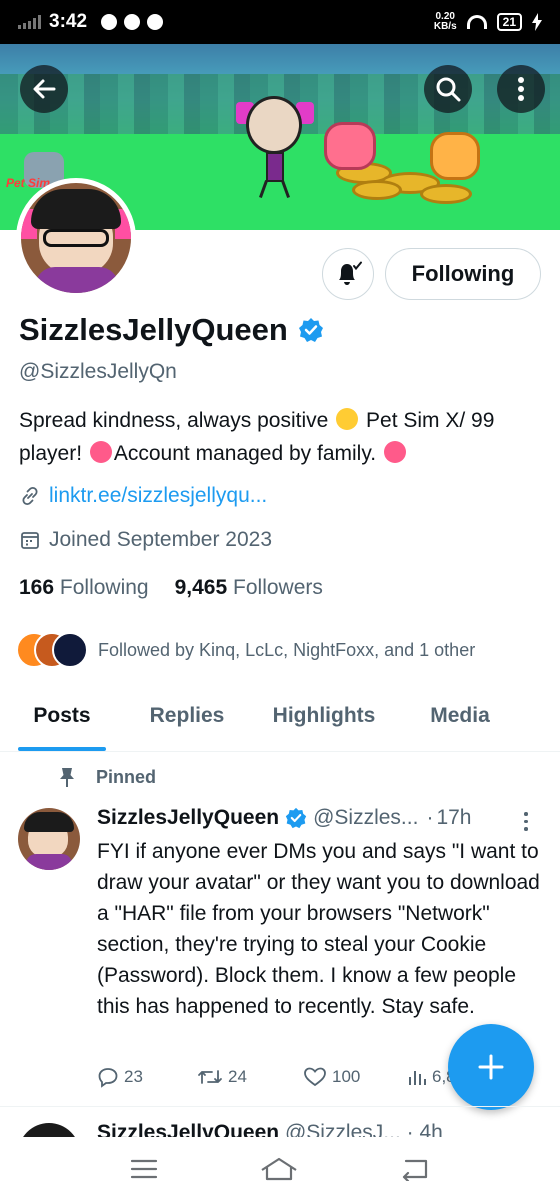 Image resolution: width=560 pixels, height=1200 pixels. Describe the element at coordinates (171, 588) in the screenshot. I see `follow-counts: 166 Following 9,465 Followers` at that location.